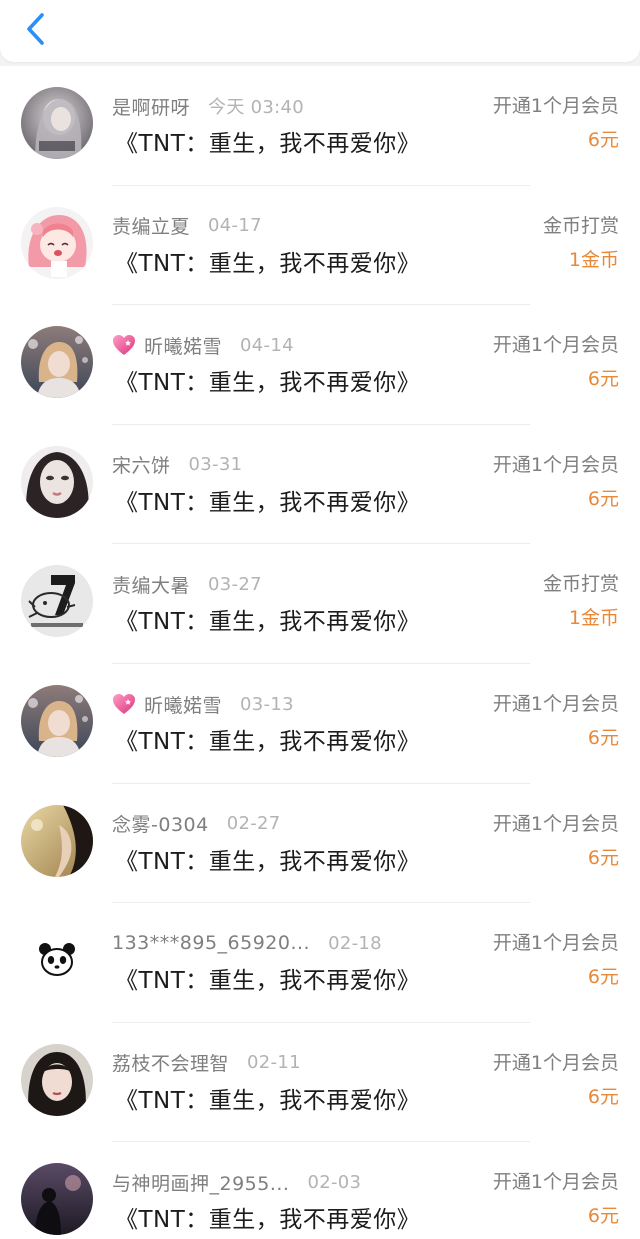 The width and height of the screenshot is (640, 1239). Describe the element at coordinates (334, 1182) in the screenshot. I see `record-time: 02-03` at that location.